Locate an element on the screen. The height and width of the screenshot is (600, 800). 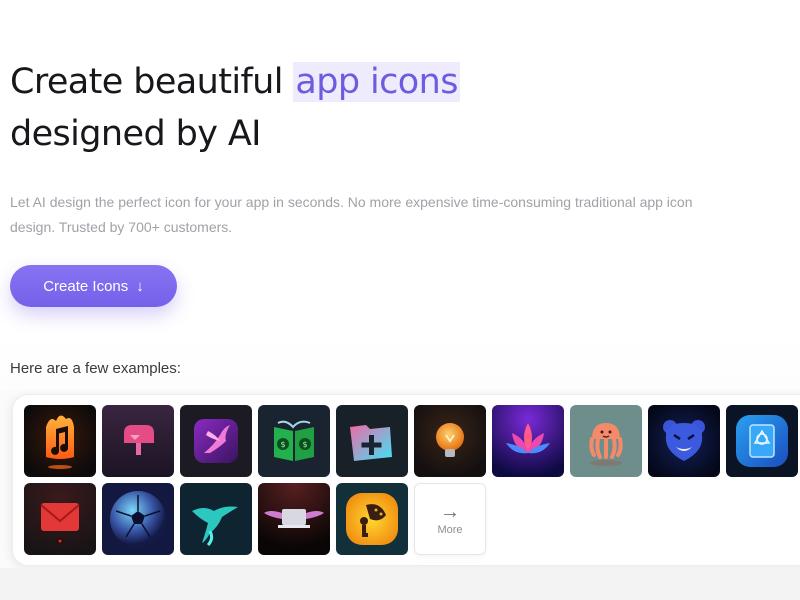
winged-laptop-icon is located at coordinates (294, 519).